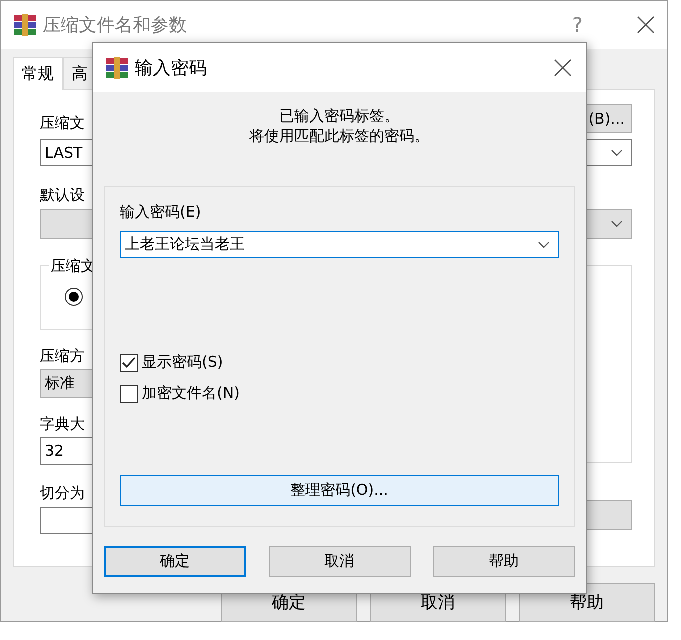 This screenshot has width=681, height=640. What do you see at coordinates (191, 393) in the screenshot?
I see `checkbox-label: 加密文件名(N)` at bounding box center [191, 393].